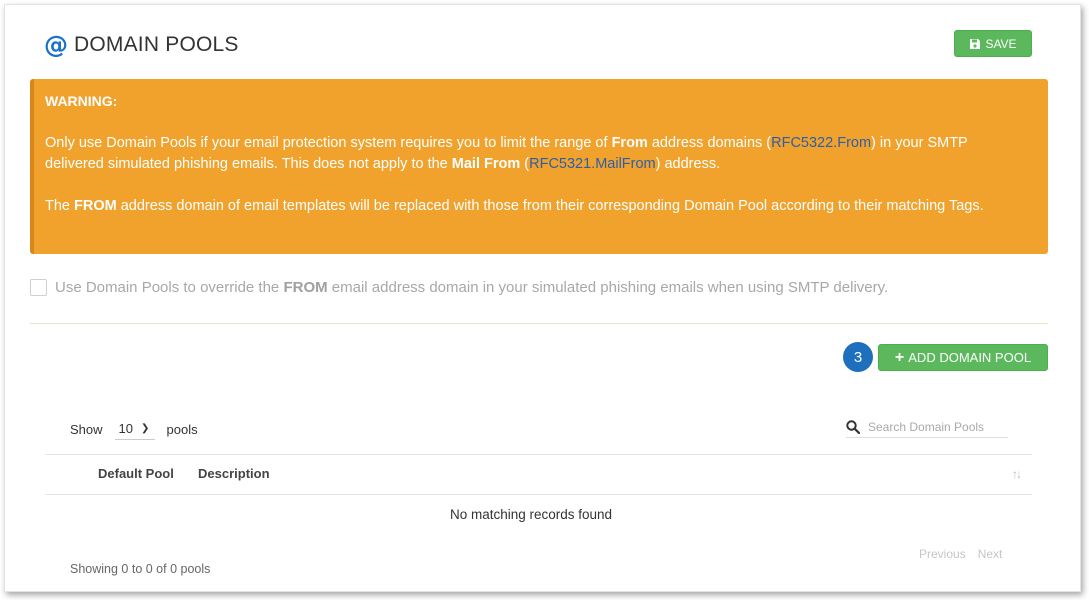 This screenshot has height=600, width=1089. I want to click on next-page-button: Next, so click(990, 554).